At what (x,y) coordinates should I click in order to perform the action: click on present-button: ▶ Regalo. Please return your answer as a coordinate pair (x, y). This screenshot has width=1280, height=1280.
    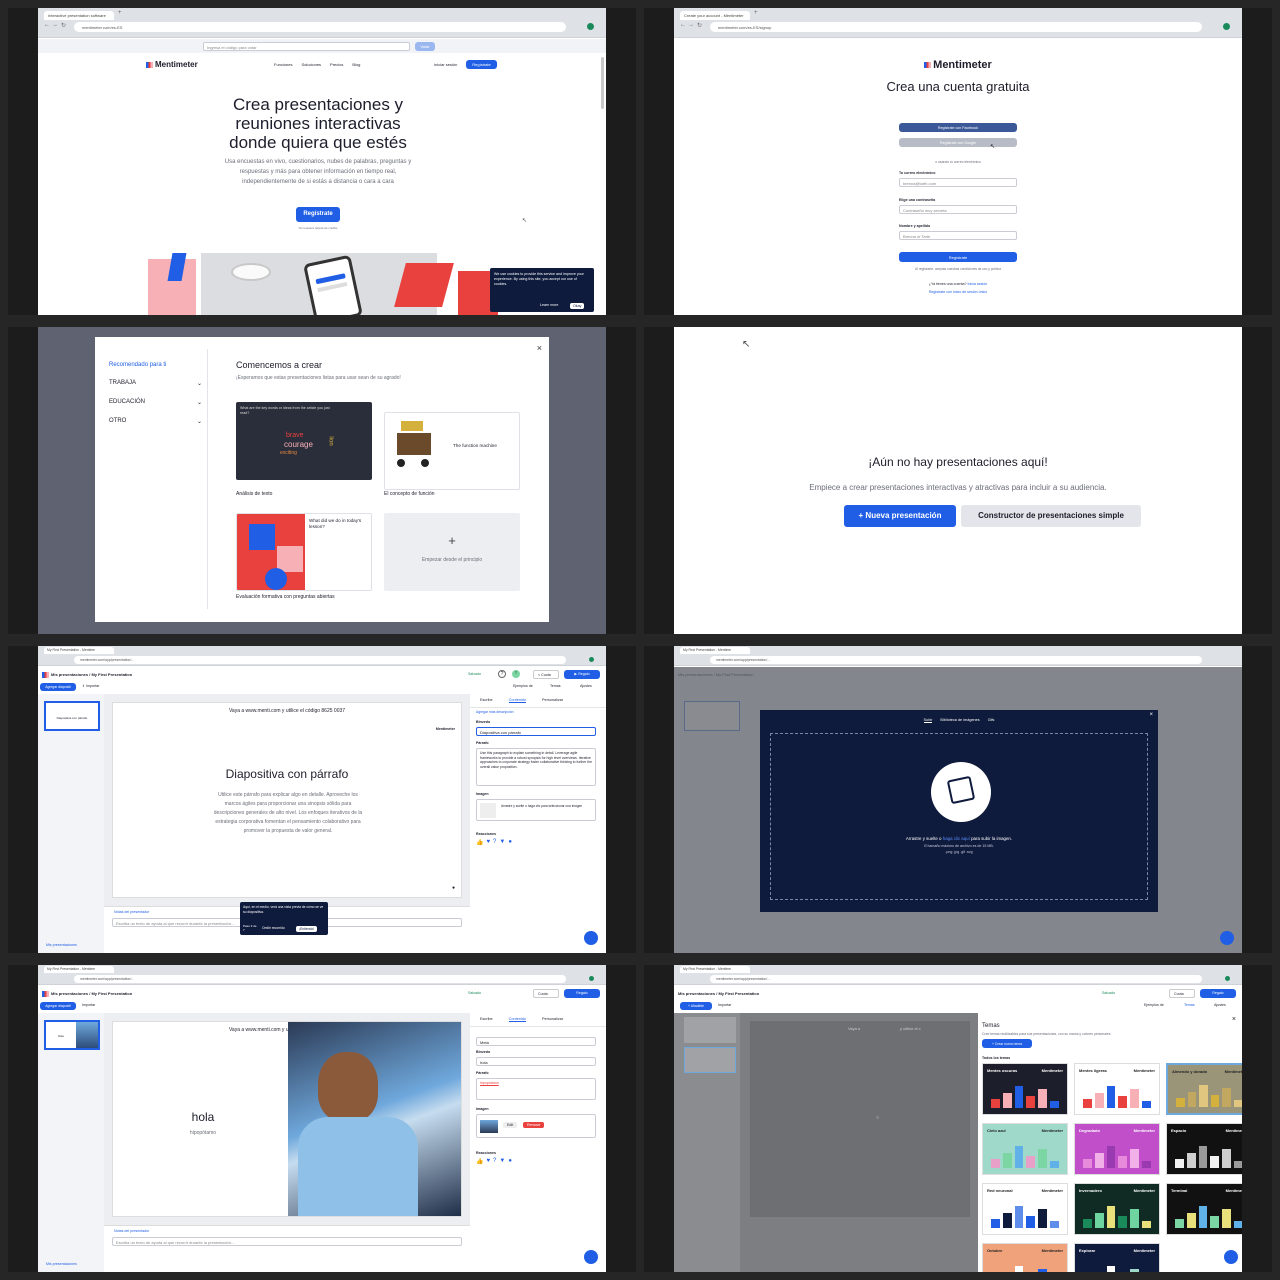
    Looking at the image, I should click on (582, 674).